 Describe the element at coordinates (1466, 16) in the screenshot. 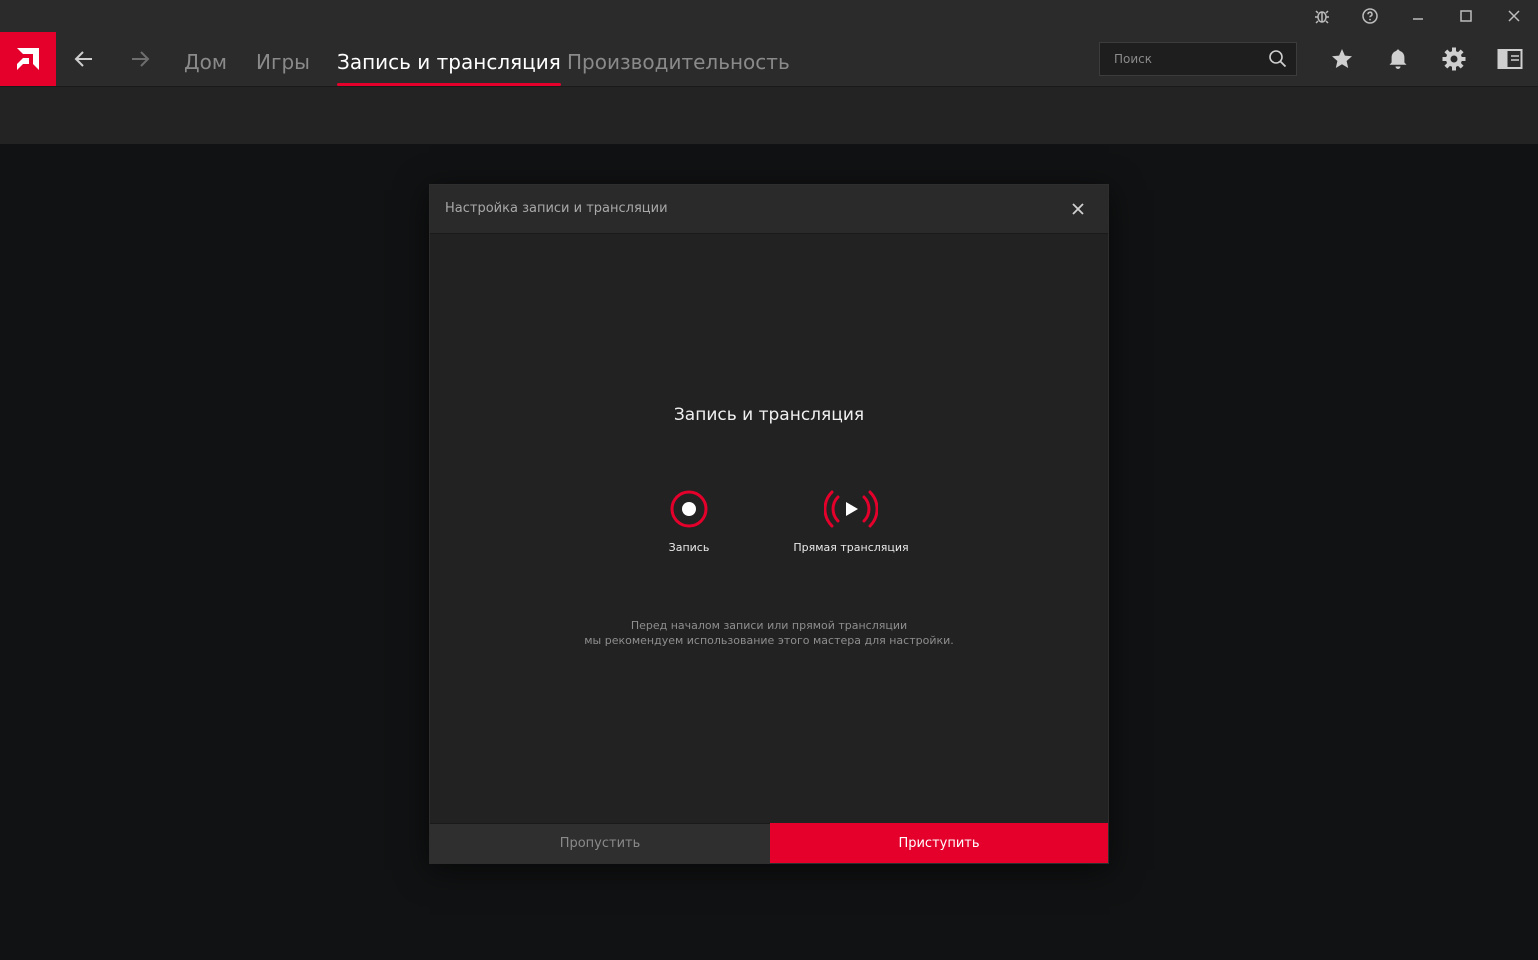

I see `maximize-icon` at that location.